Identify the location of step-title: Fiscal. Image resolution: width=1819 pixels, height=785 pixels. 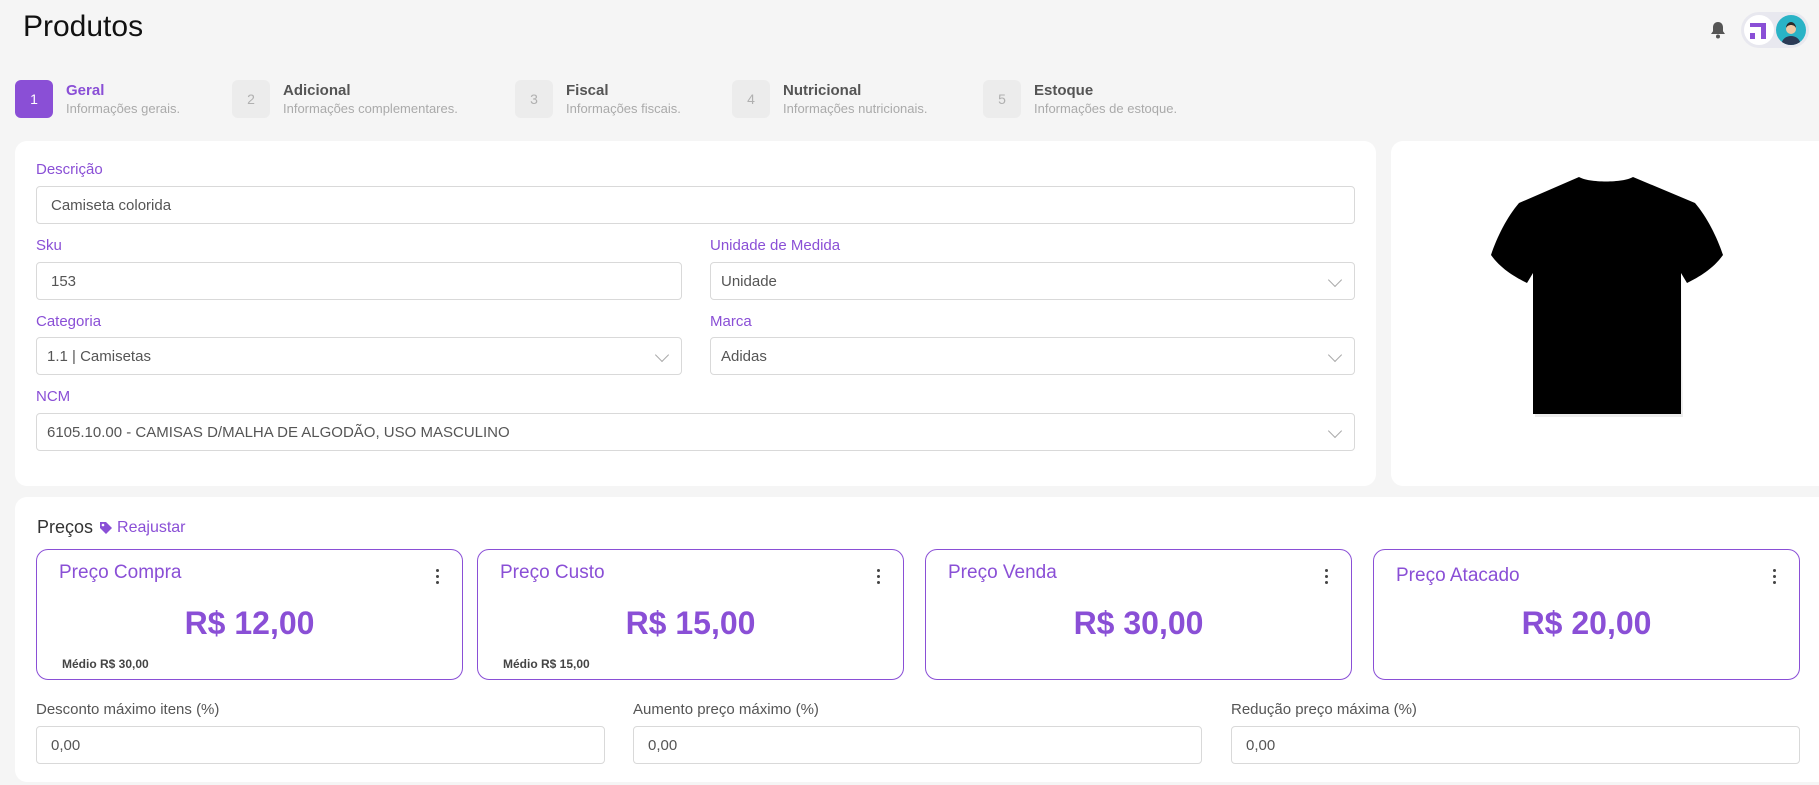
(587, 90).